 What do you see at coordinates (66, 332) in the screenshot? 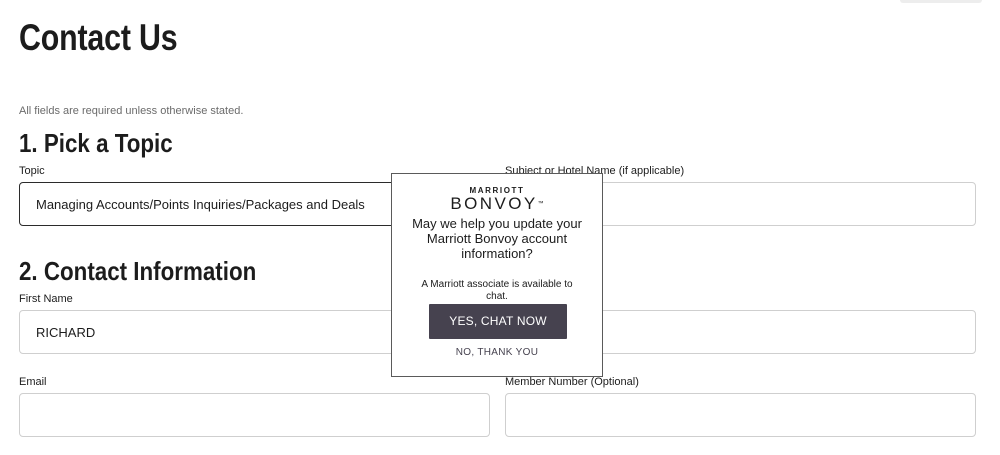
I see `first-name-input-value: RICHARD` at bounding box center [66, 332].